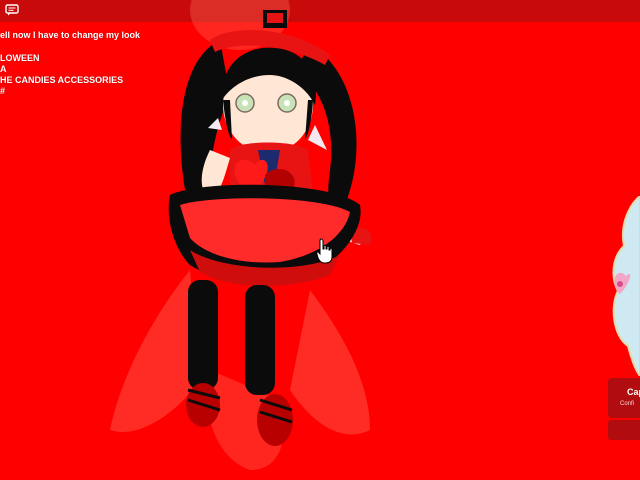 The width and height of the screenshot is (640, 480). What do you see at coordinates (624, 286) in the screenshot?
I see `accessory-item-card` at bounding box center [624, 286].